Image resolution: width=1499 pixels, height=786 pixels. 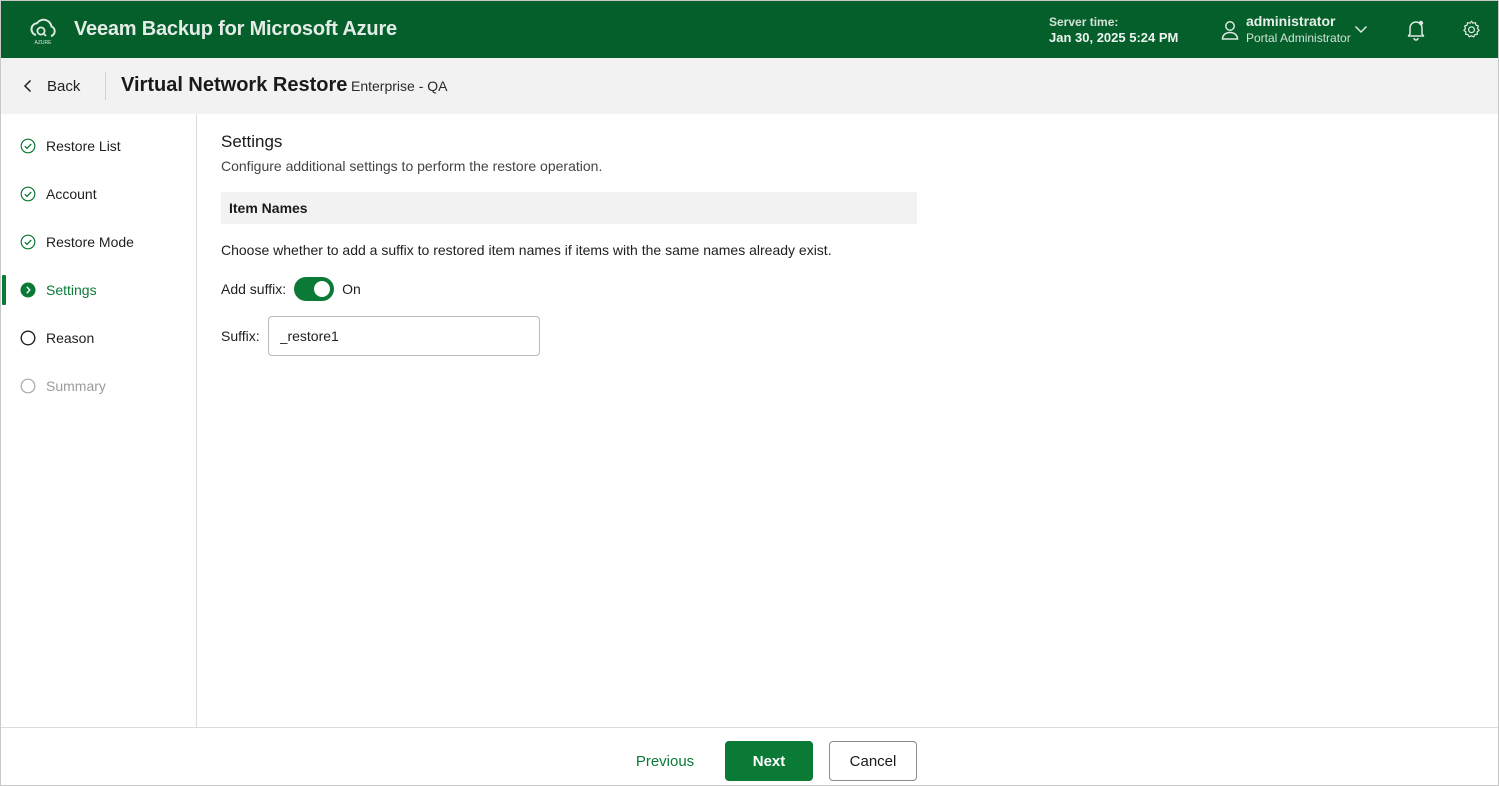 I want to click on toggle-state-label: On, so click(x=351, y=289).